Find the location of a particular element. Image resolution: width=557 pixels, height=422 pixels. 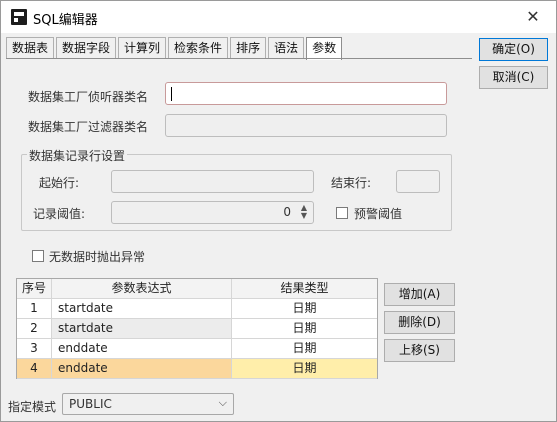

start-row-label: 起始行: is located at coordinates (59, 183).